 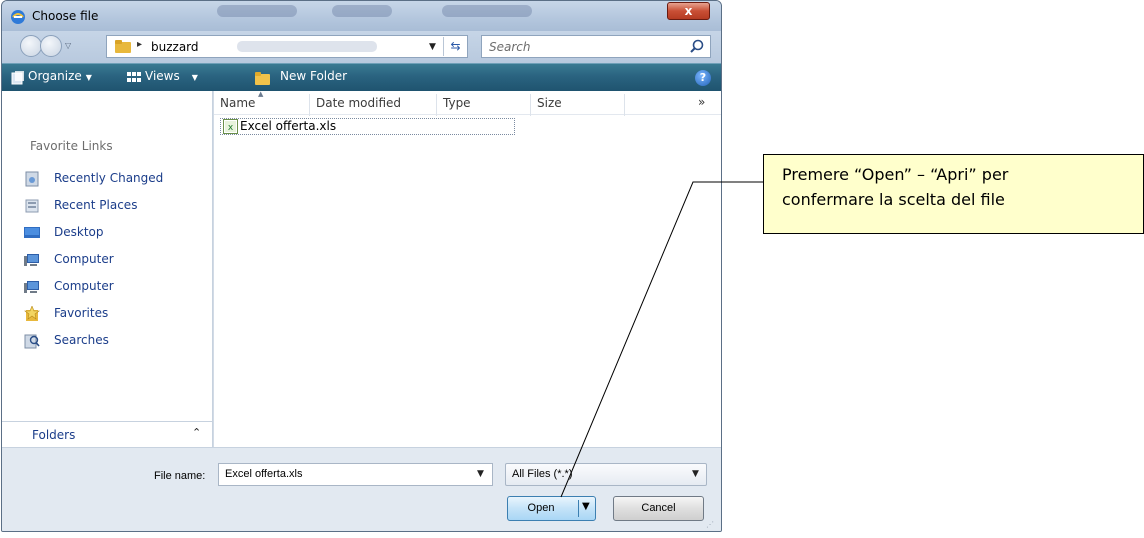 What do you see at coordinates (606, 474) in the screenshot?
I see `file-type-select: All Files (*.*) ▼` at bounding box center [606, 474].